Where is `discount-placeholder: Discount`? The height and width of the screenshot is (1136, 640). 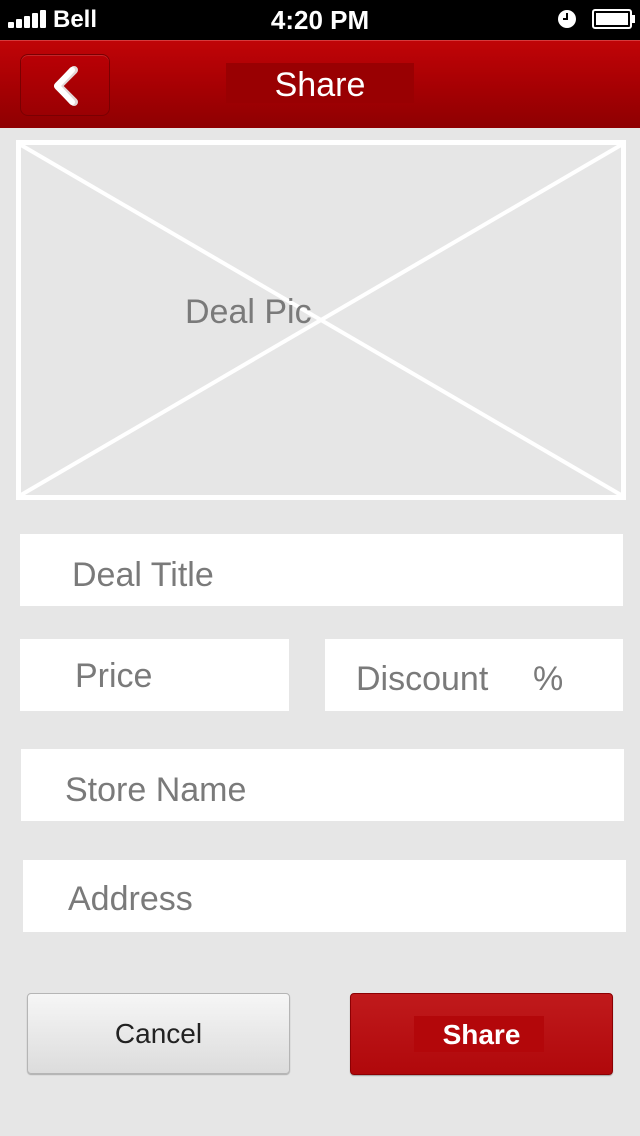
discount-placeholder: Discount is located at coordinates (422, 679).